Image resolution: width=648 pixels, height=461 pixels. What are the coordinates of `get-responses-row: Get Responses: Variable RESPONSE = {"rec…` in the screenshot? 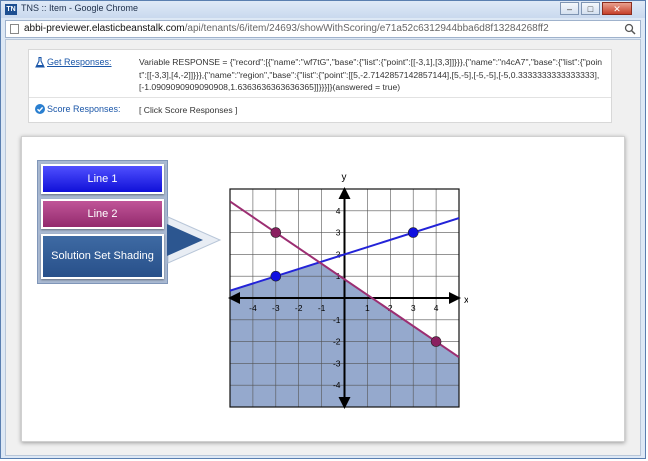 It's located at (320, 74).